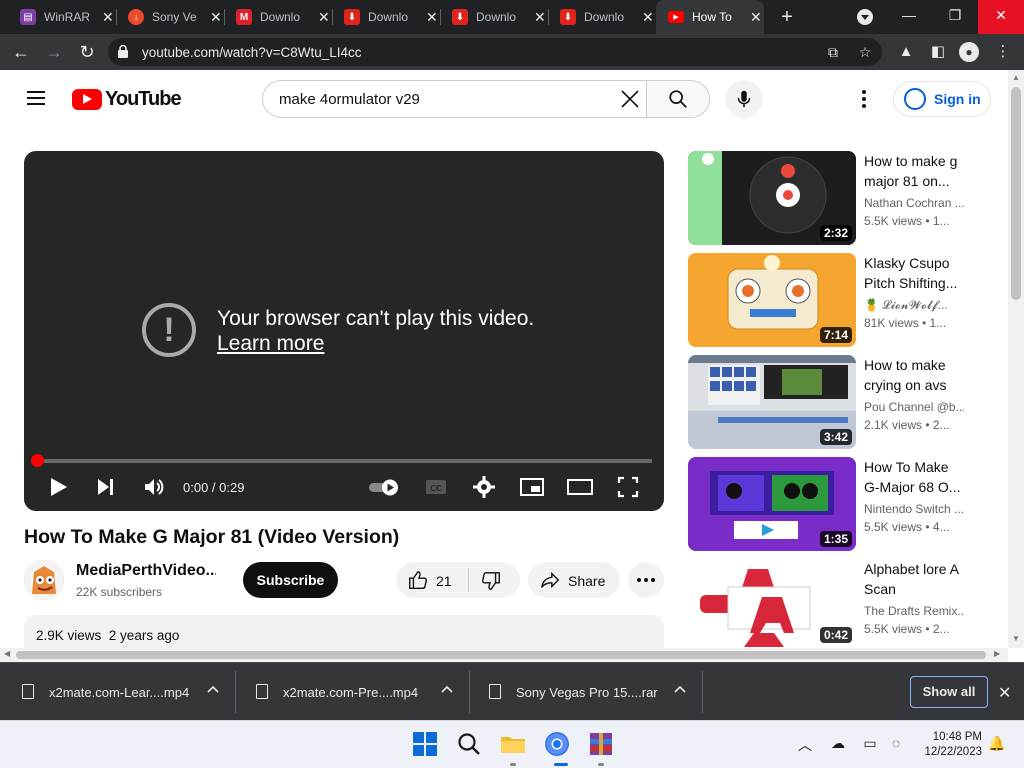 This screenshot has width=1024, height=768. What do you see at coordinates (123, 51) in the screenshot?
I see `lock-icon` at bounding box center [123, 51].